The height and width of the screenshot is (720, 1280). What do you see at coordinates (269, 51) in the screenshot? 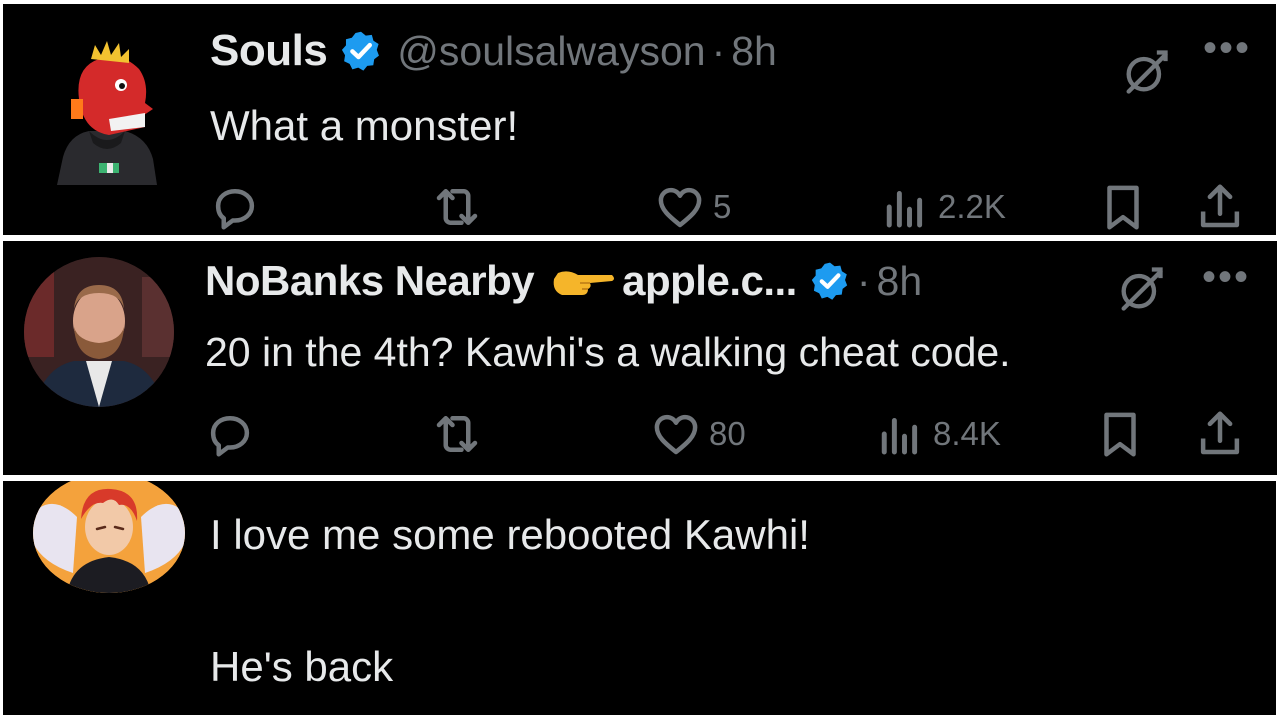
I see `display-name: Souls` at bounding box center [269, 51].